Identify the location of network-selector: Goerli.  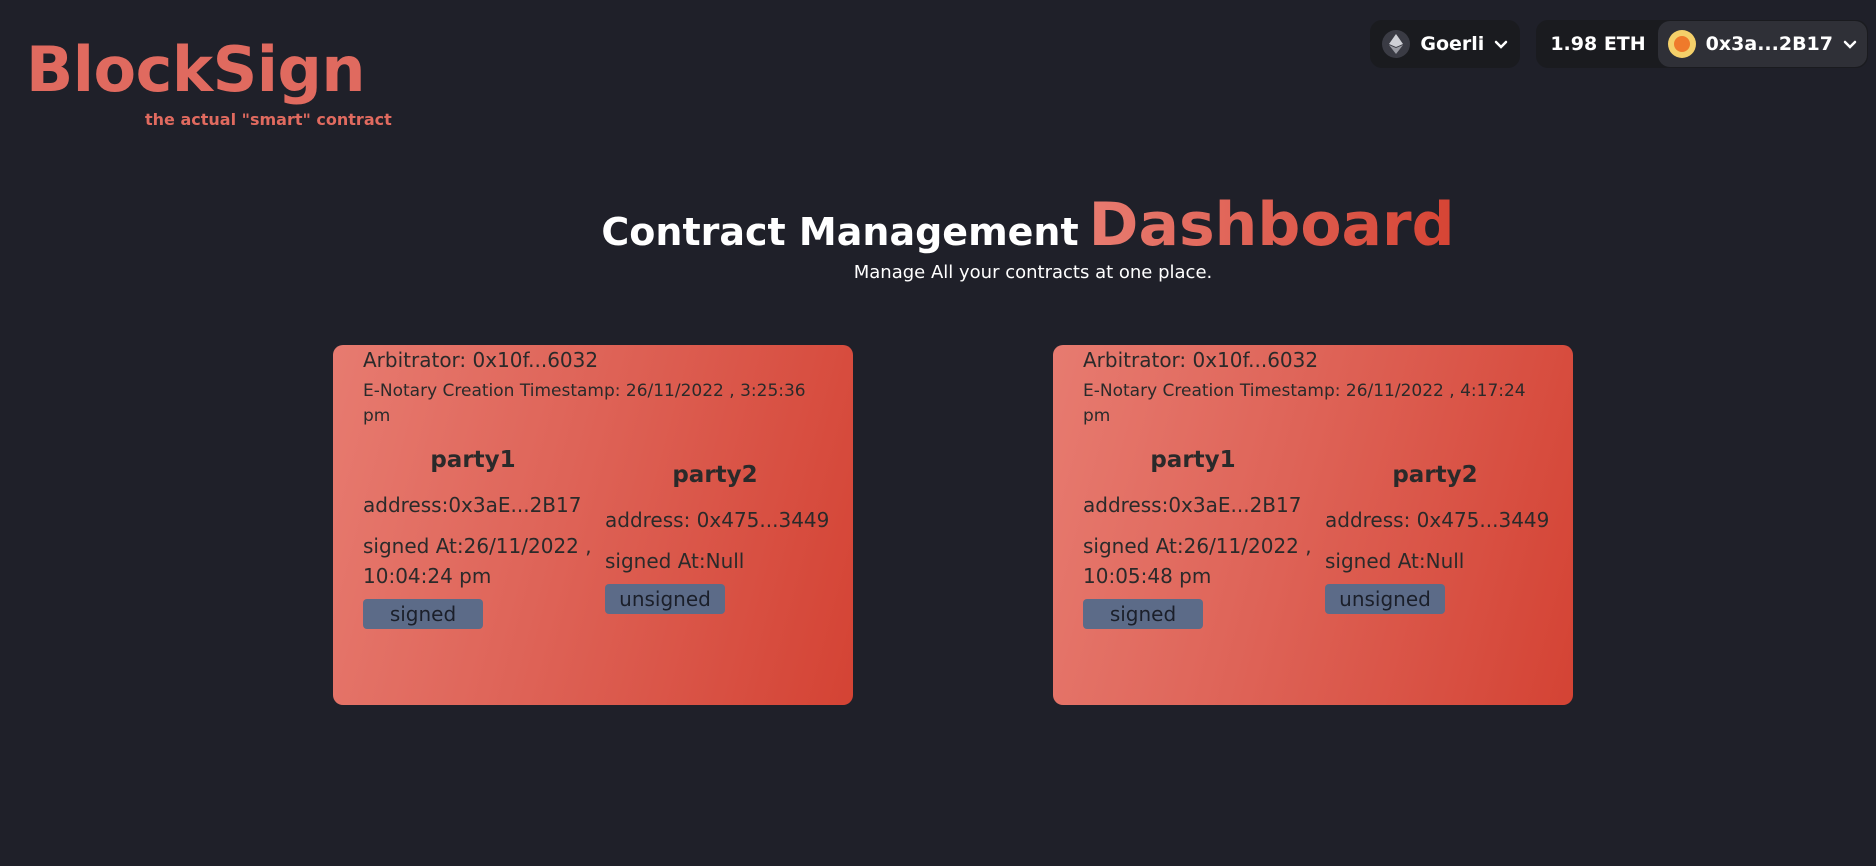
(1445, 44).